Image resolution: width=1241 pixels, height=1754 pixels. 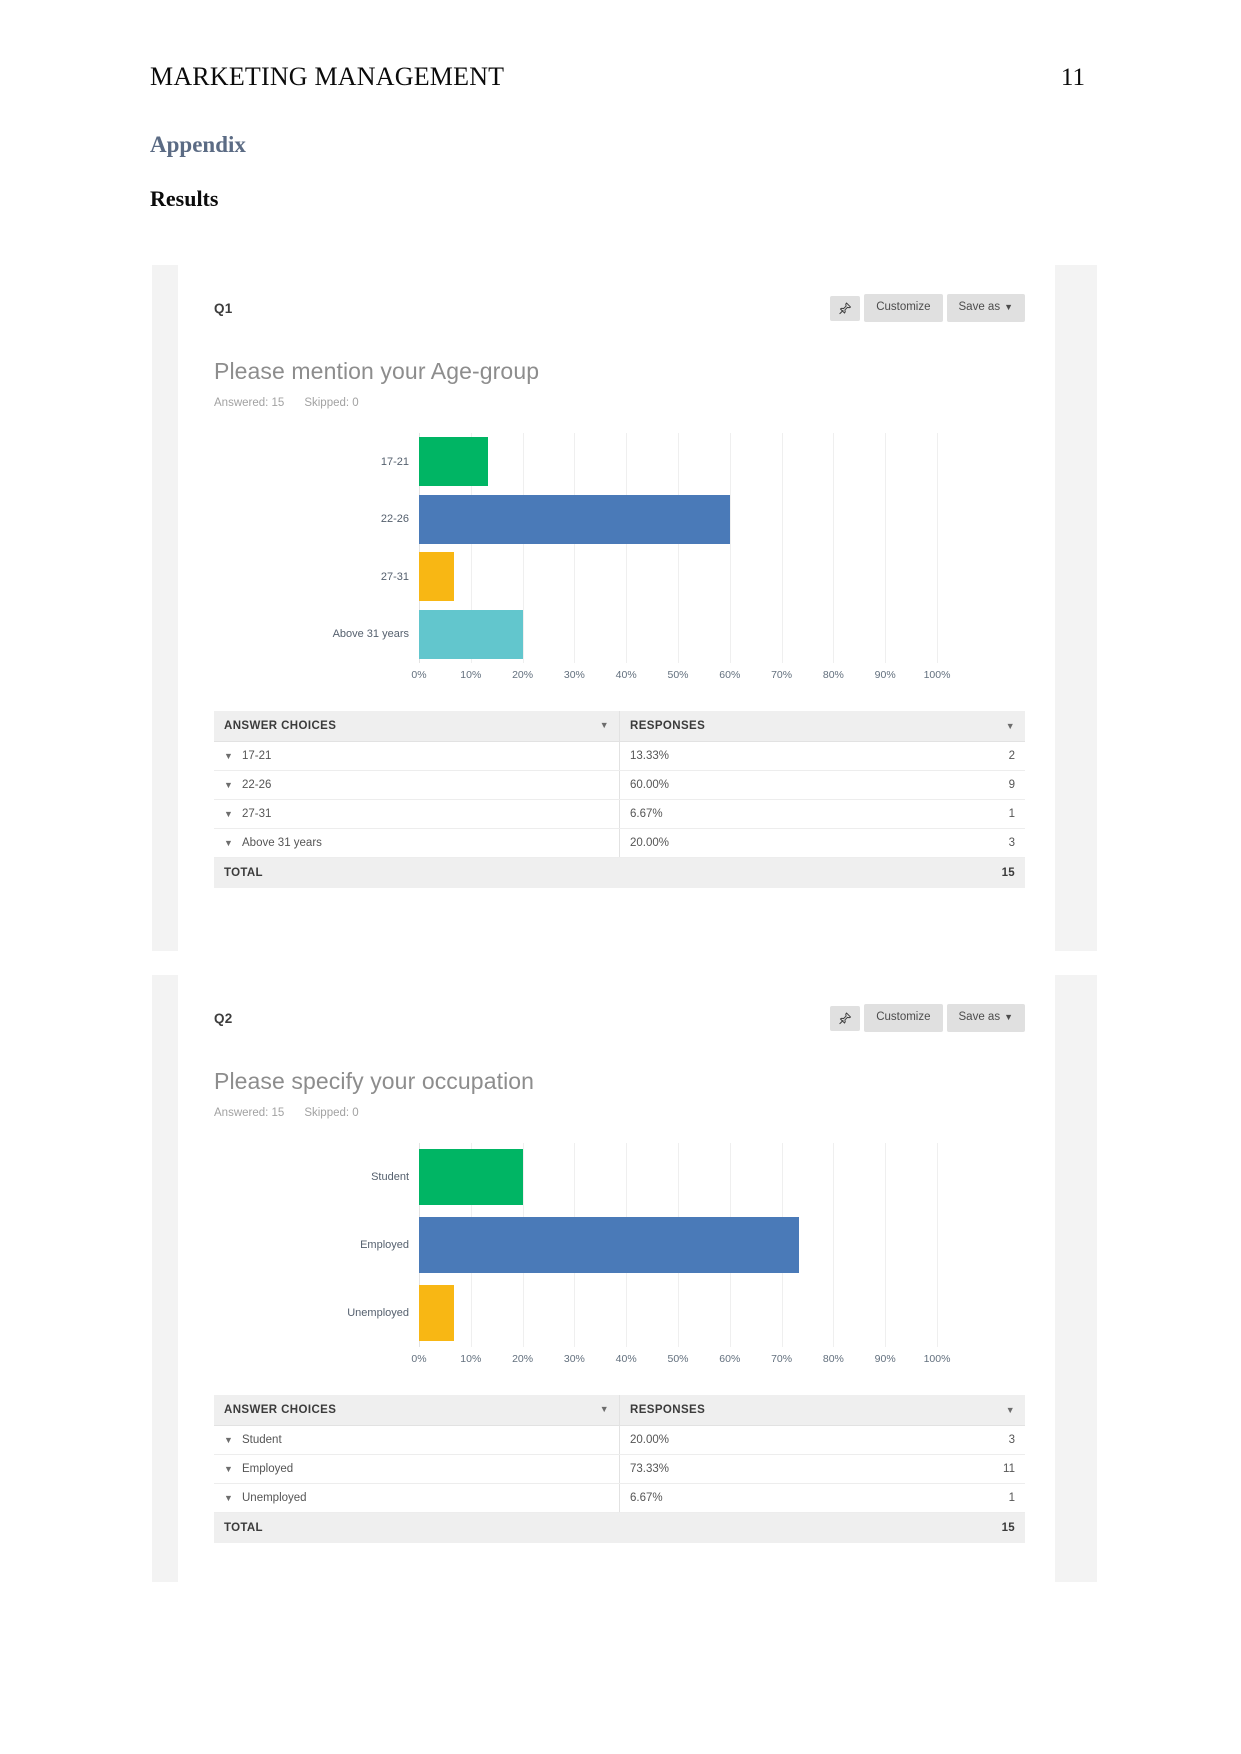 I want to click on category-label: Unemployed, so click(x=378, y=1313).